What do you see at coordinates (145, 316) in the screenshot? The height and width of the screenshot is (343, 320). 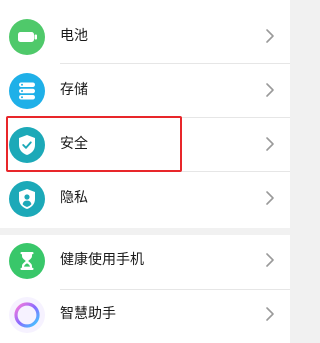 I see `settings-item-smart-assistant: 智慧助手` at bounding box center [145, 316].